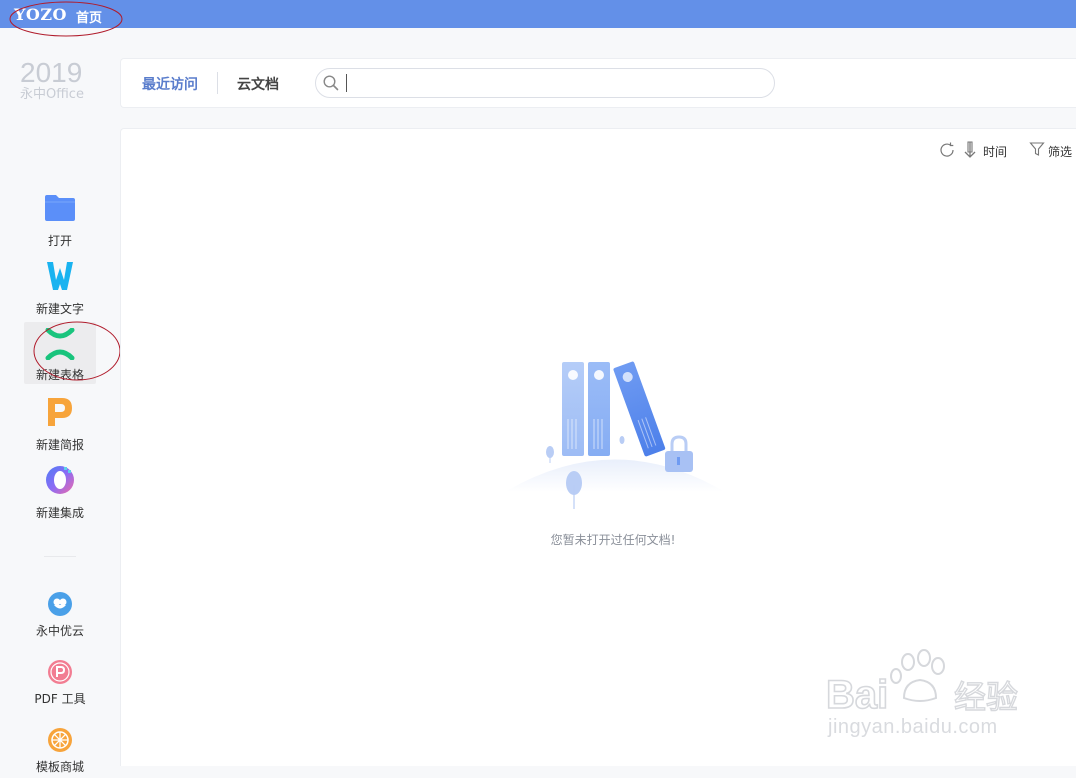 Image resolution: width=1076 pixels, height=778 pixels. What do you see at coordinates (913, 727) in the screenshot?
I see `watermark-url: jingyan.baidu.com` at bounding box center [913, 727].